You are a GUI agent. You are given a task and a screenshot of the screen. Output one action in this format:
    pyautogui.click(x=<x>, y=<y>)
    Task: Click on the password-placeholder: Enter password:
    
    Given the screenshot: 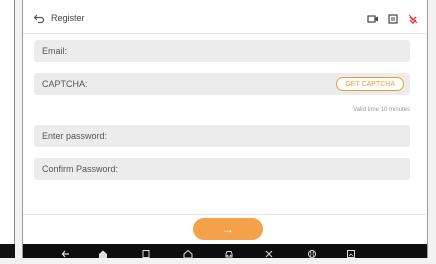 What is the action you would take?
    pyautogui.click(x=75, y=136)
    